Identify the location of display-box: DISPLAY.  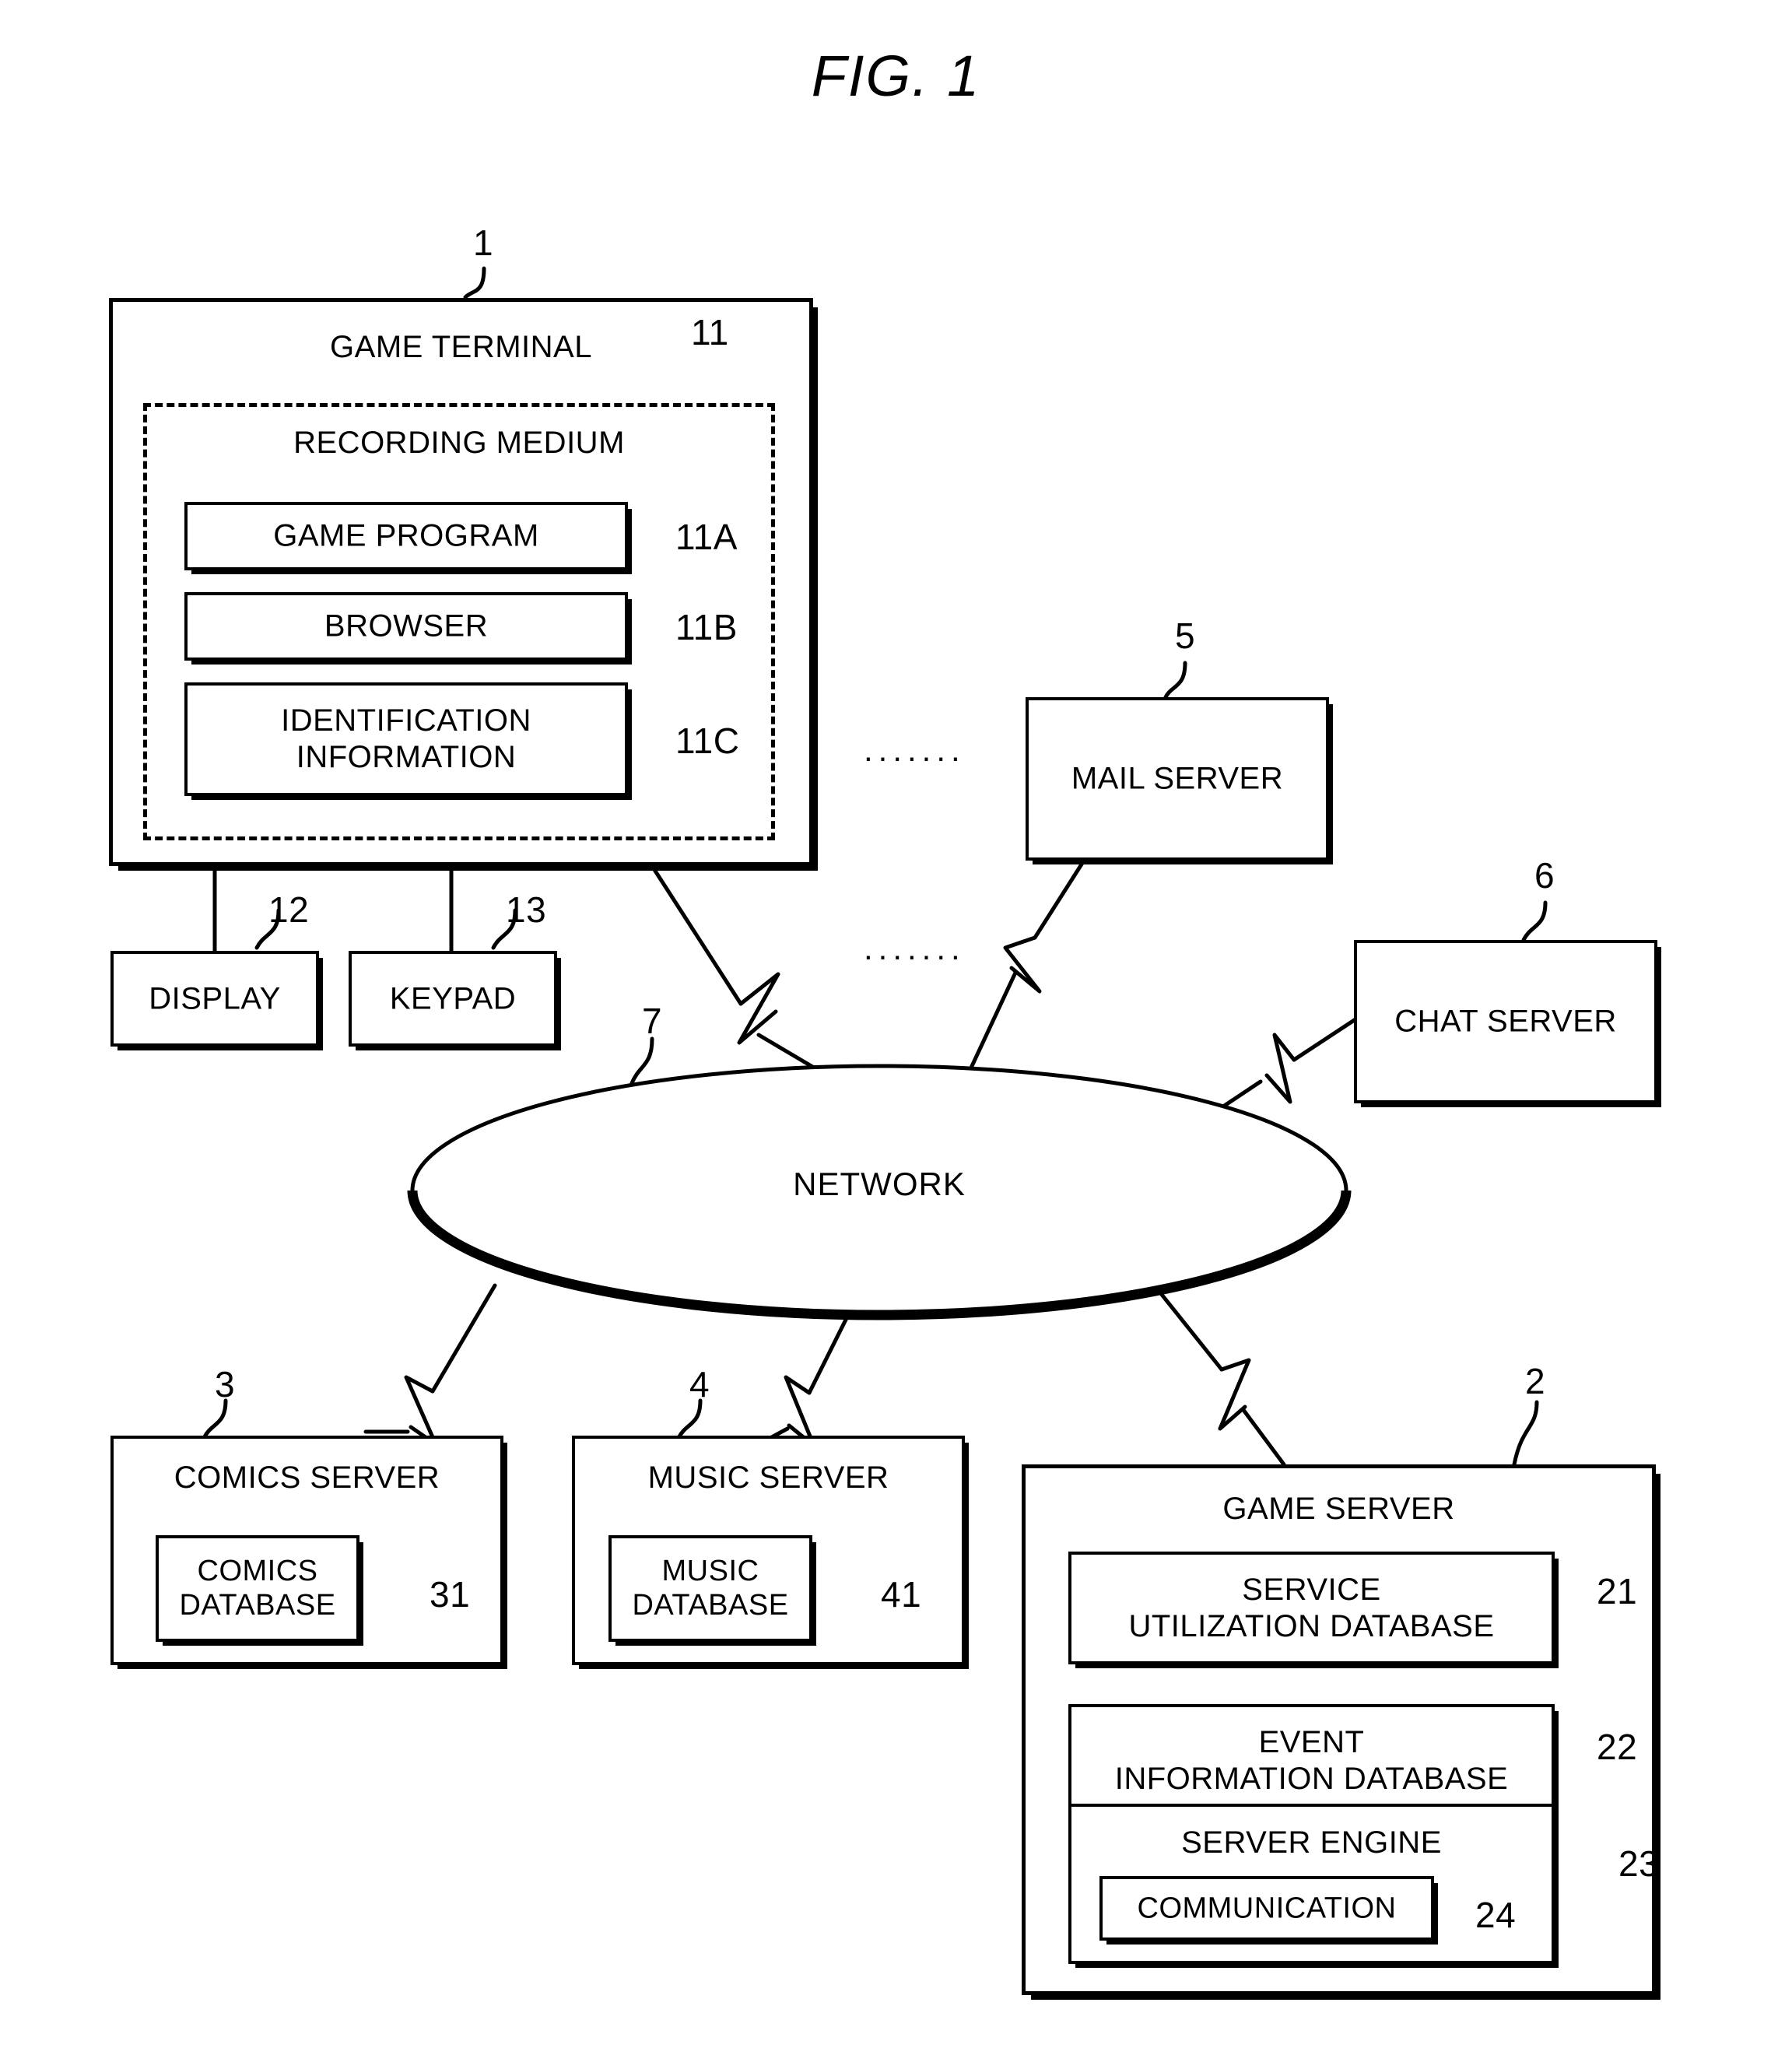
(214, 999).